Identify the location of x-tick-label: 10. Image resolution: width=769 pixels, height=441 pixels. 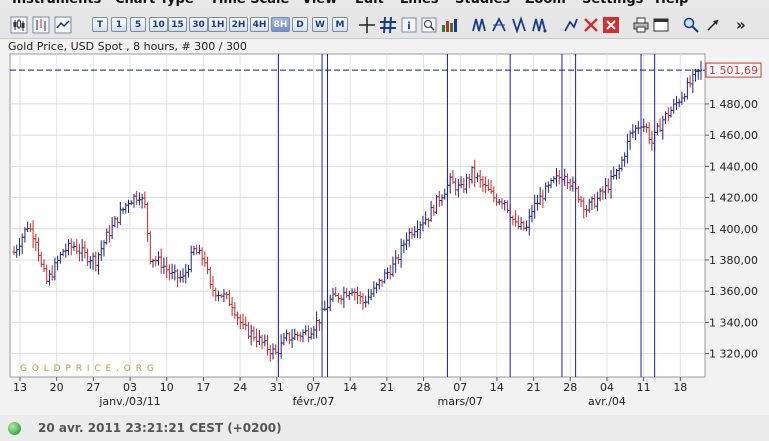
(167, 387).